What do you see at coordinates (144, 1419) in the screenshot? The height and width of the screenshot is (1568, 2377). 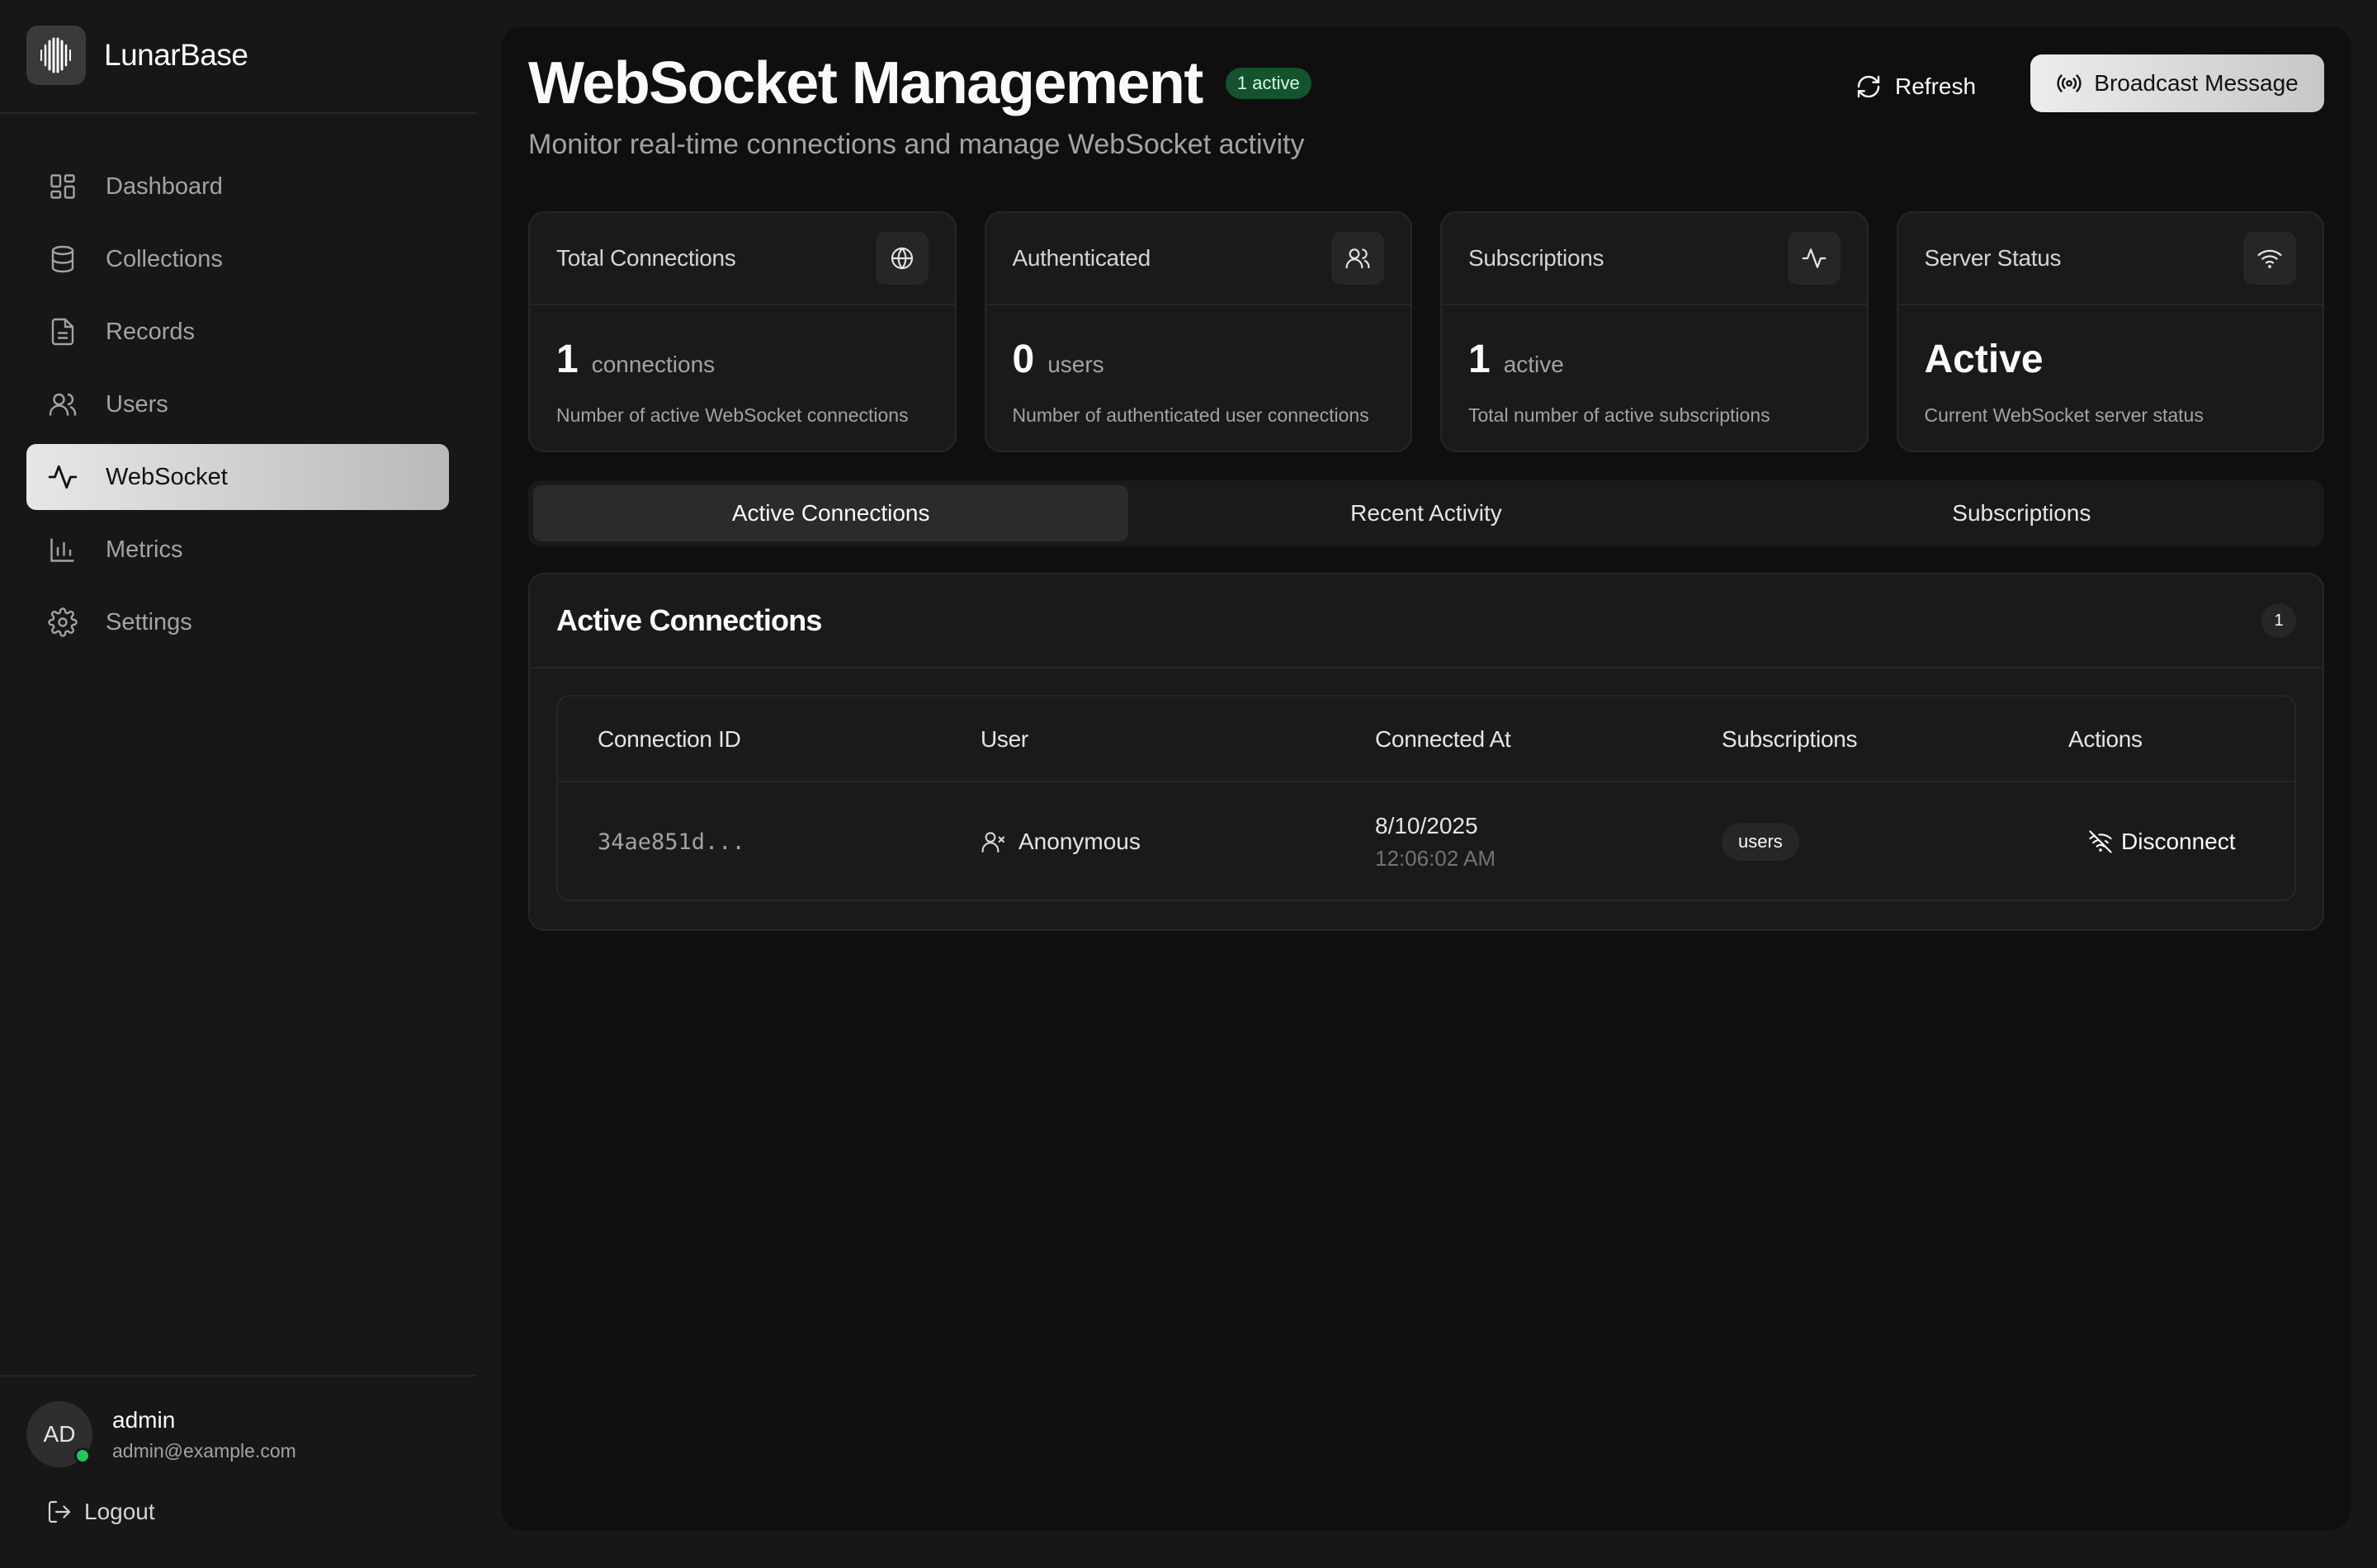 I see `user-name: admin` at bounding box center [144, 1419].